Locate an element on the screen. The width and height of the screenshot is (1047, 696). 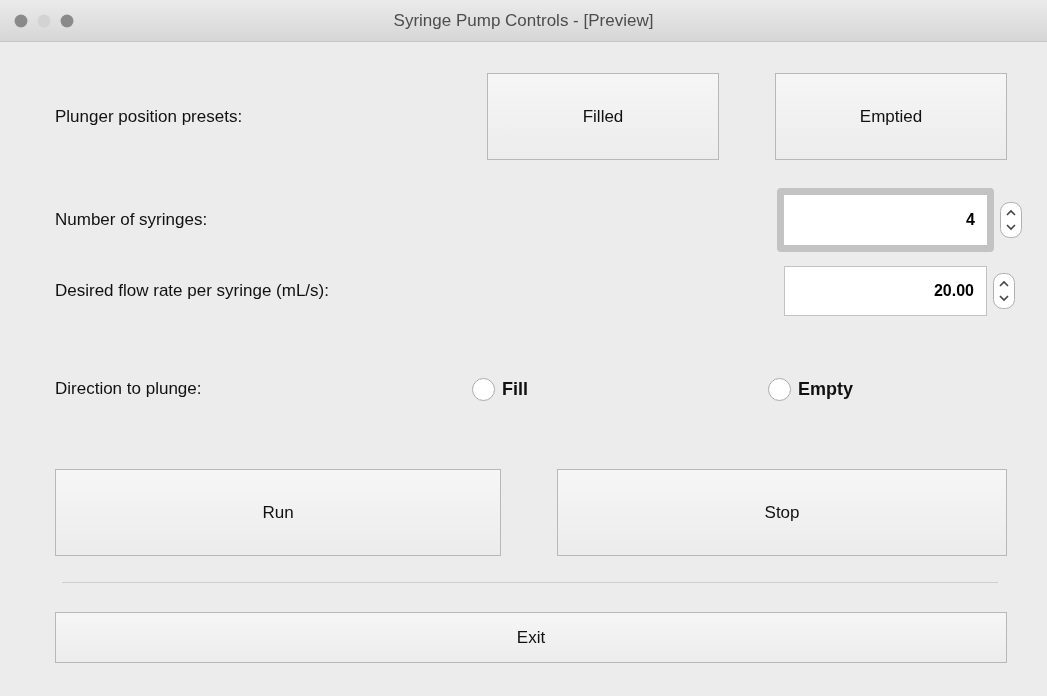
field-label: Number of syringes: is located at coordinates (132, 220).